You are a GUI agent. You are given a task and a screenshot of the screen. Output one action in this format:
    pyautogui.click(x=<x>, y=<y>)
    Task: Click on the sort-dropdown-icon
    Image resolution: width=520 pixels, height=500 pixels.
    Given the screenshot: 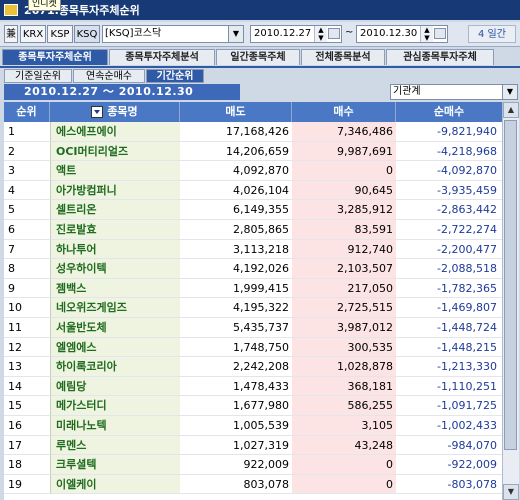 What is the action you would take?
    pyautogui.click(x=97, y=112)
    